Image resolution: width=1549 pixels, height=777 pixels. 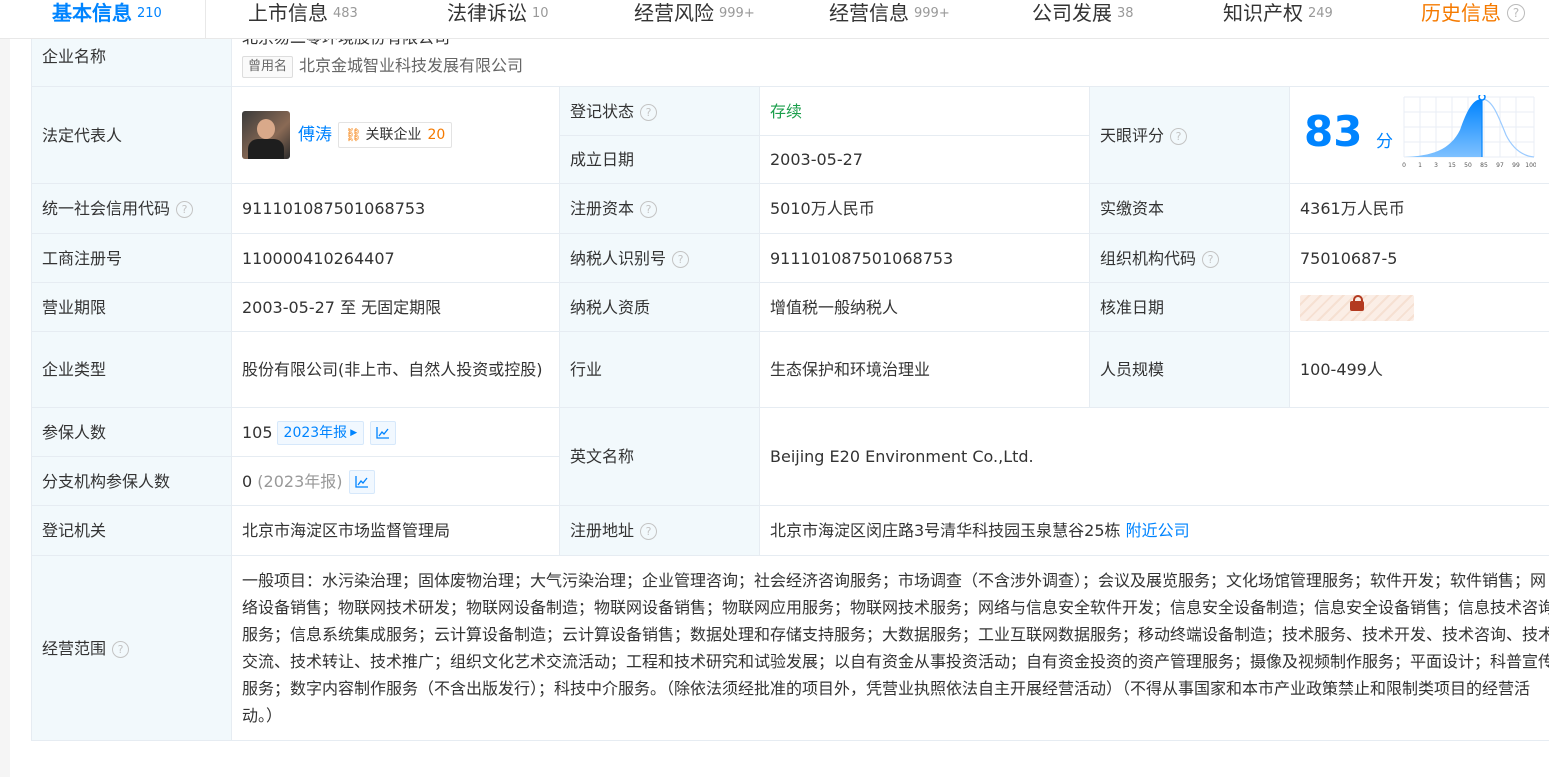 I want to click on tab-label: 历史信息, so click(x=1461, y=12).